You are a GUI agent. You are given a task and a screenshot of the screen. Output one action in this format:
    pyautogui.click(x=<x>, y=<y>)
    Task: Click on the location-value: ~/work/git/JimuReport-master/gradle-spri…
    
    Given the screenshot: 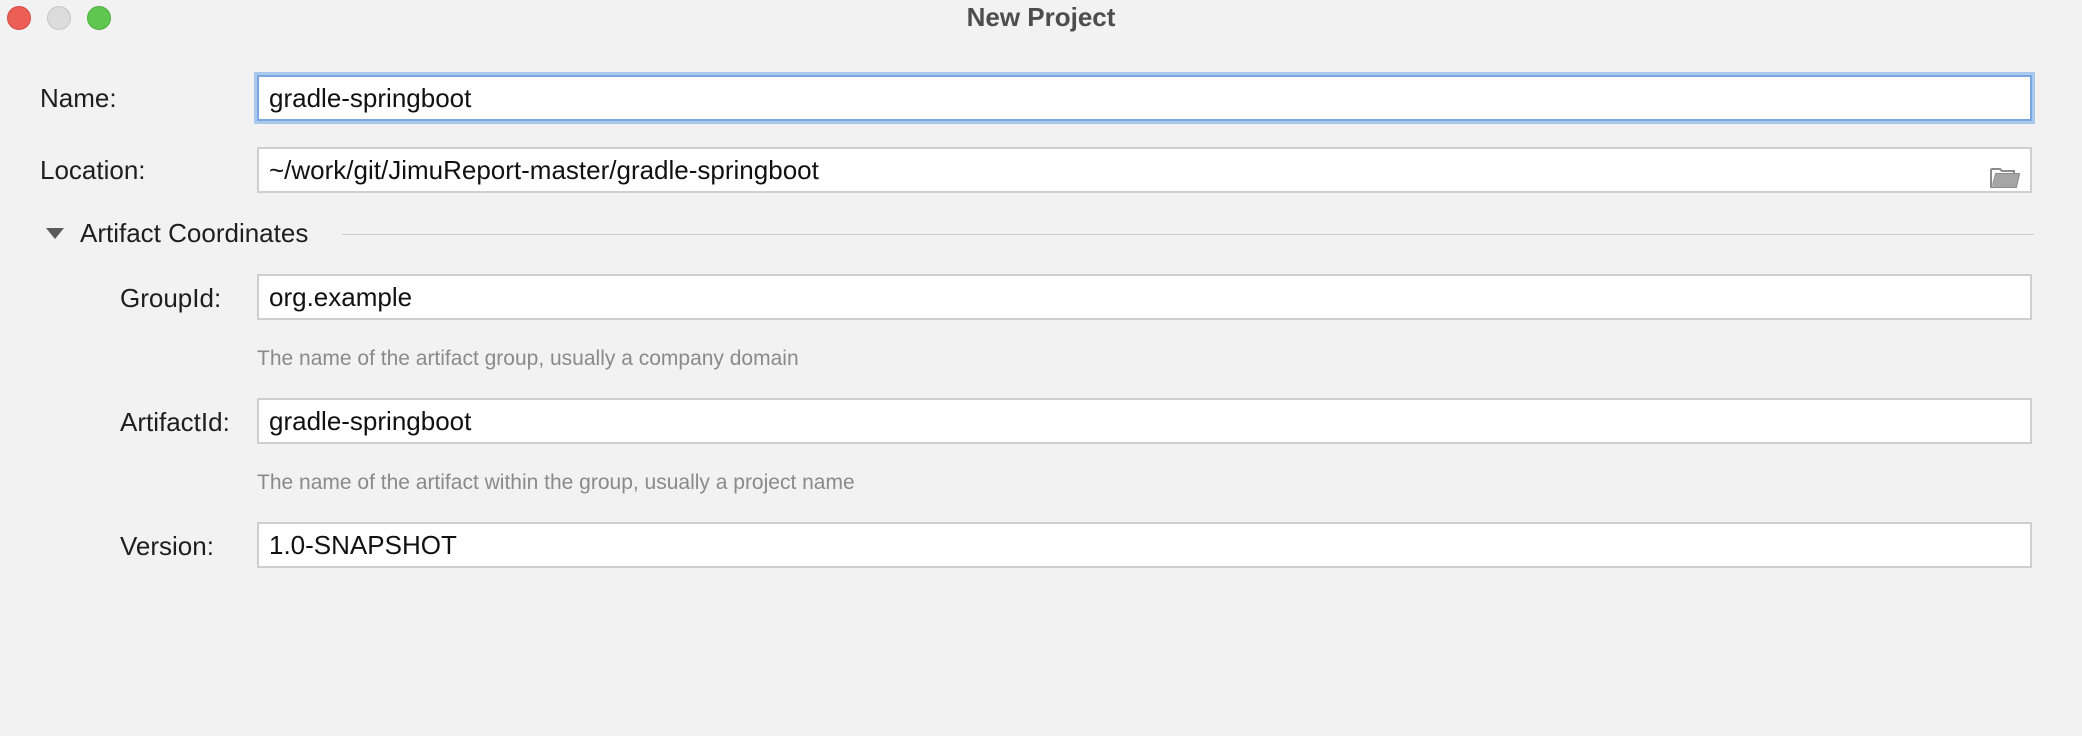 What is the action you would take?
    pyautogui.click(x=544, y=170)
    